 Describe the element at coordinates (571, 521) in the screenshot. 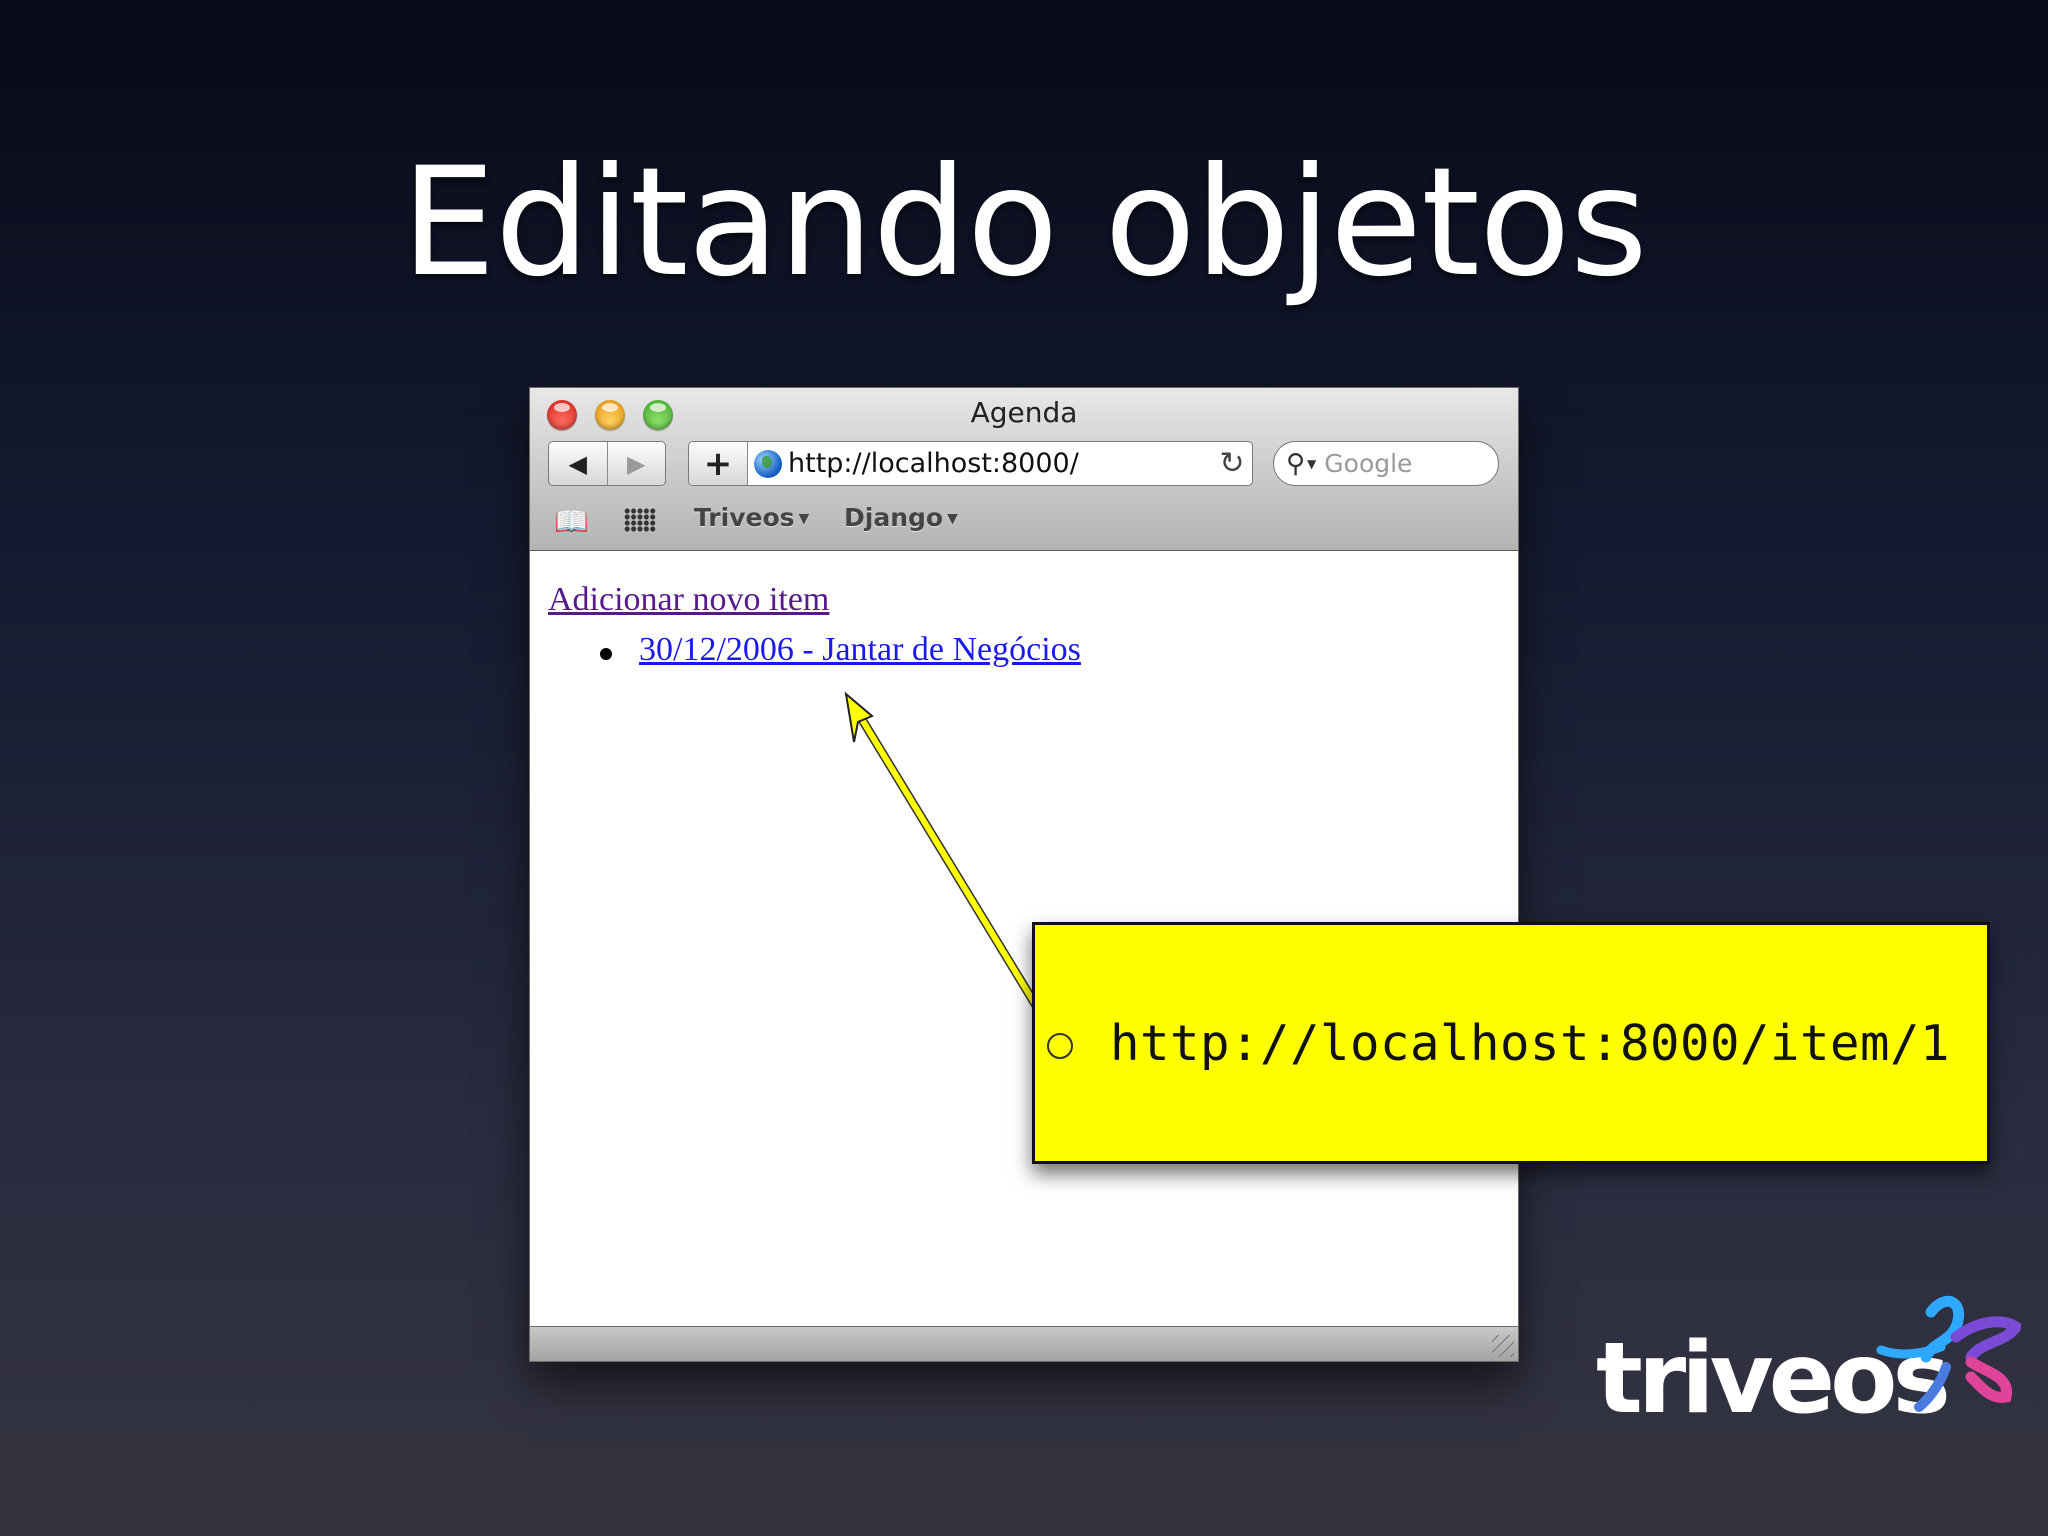

I see `book-icon: 📖` at that location.